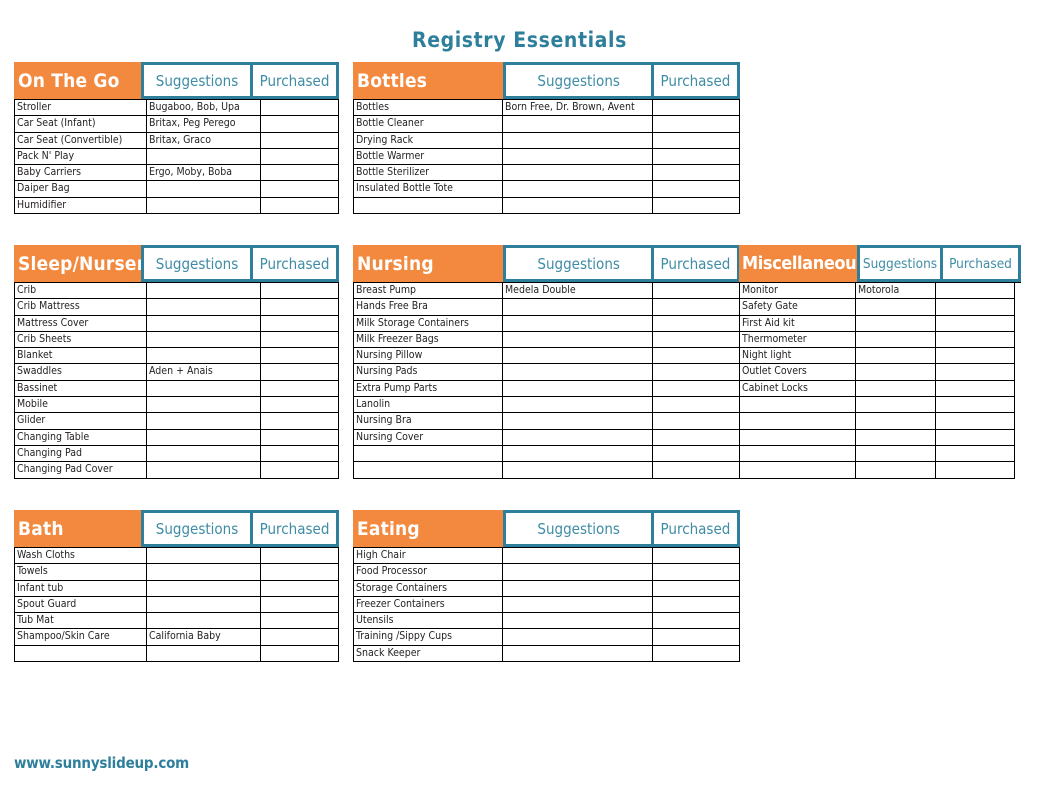 The height and width of the screenshot is (800, 1039). I want to click on cell-suggestions: Aden + Anais, so click(204, 372).